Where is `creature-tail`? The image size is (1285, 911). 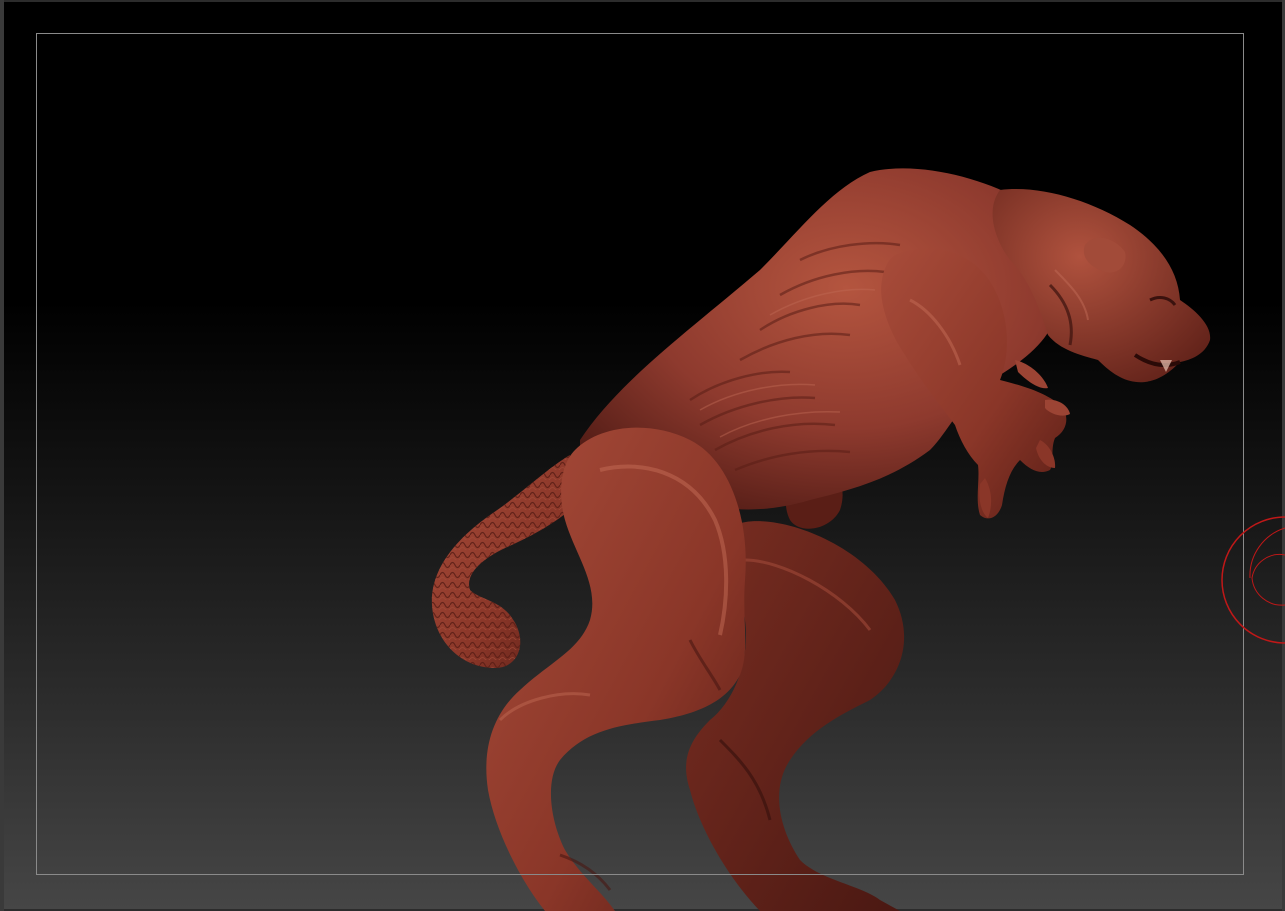
creature-tail is located at coordinates (503, 561).